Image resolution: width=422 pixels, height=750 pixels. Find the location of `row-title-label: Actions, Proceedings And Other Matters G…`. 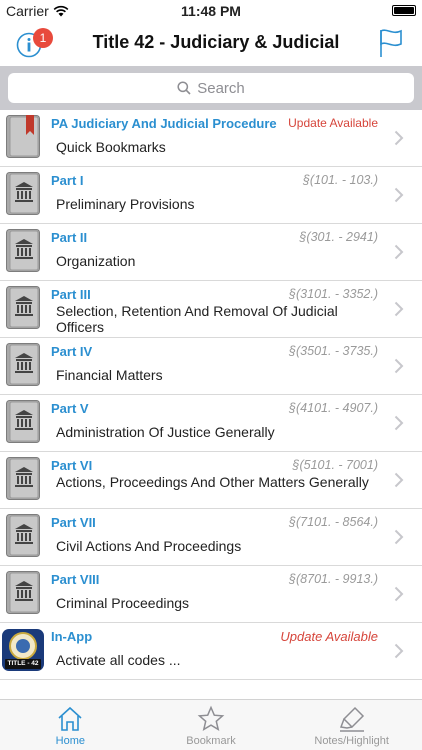

row-title-label: Actions, Proceedings And Other Matters G… is located at coordinates (212, 482).